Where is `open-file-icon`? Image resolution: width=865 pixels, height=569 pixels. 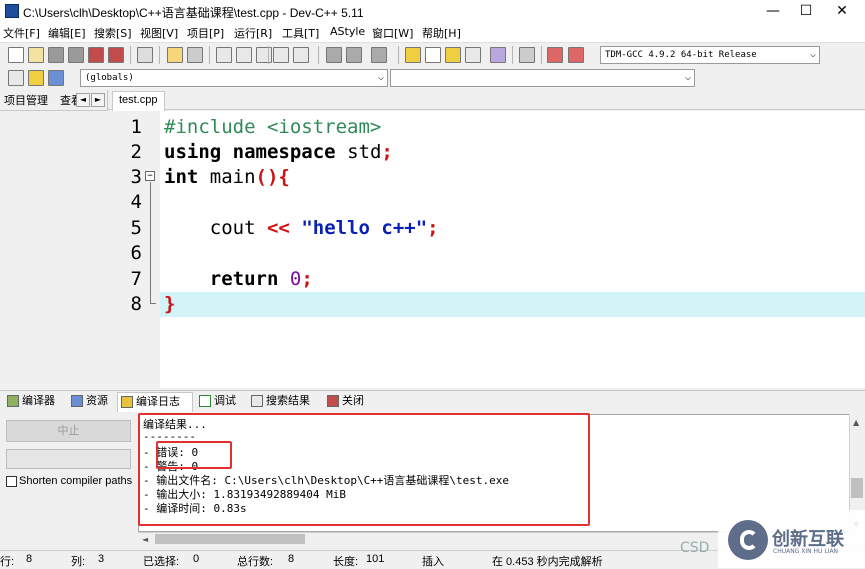 open-file-icon is located at coordinates (36, 55).